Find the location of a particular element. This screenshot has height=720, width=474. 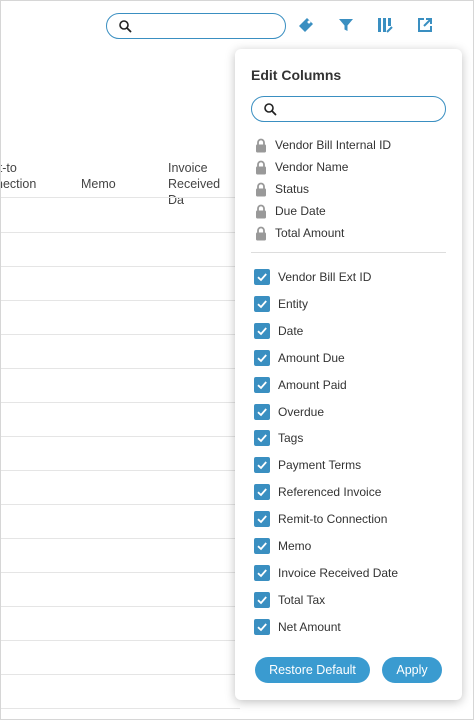

locked-column-label: Total Amount is located at coordinates (310, 233).